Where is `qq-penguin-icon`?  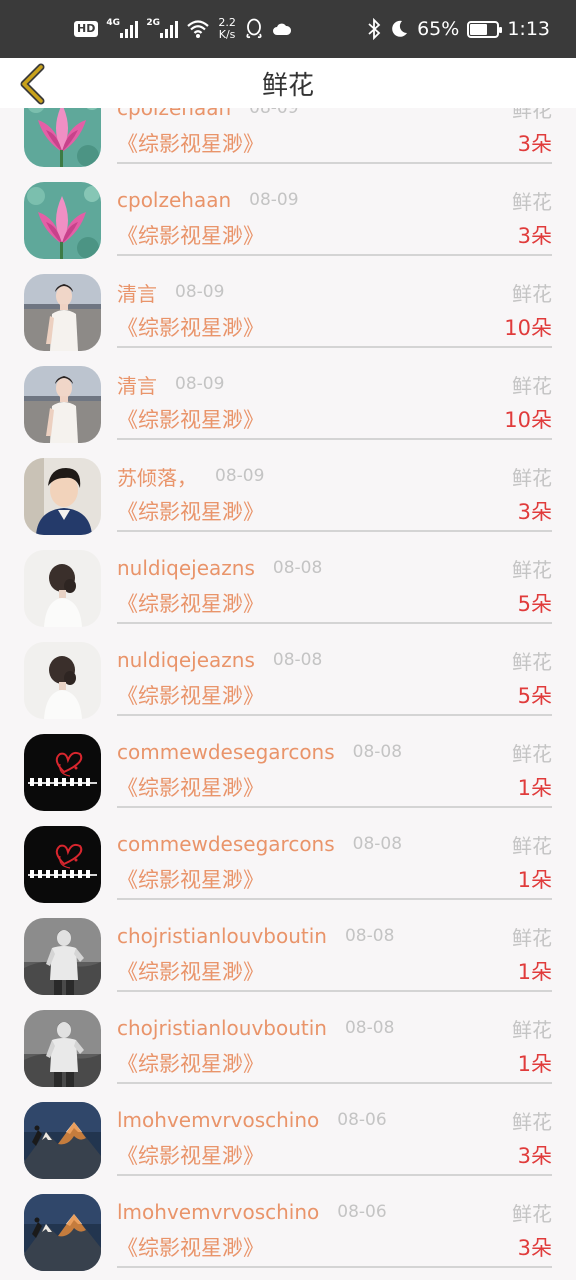
qq-penguin-icon is located at coordinates (254, 29).